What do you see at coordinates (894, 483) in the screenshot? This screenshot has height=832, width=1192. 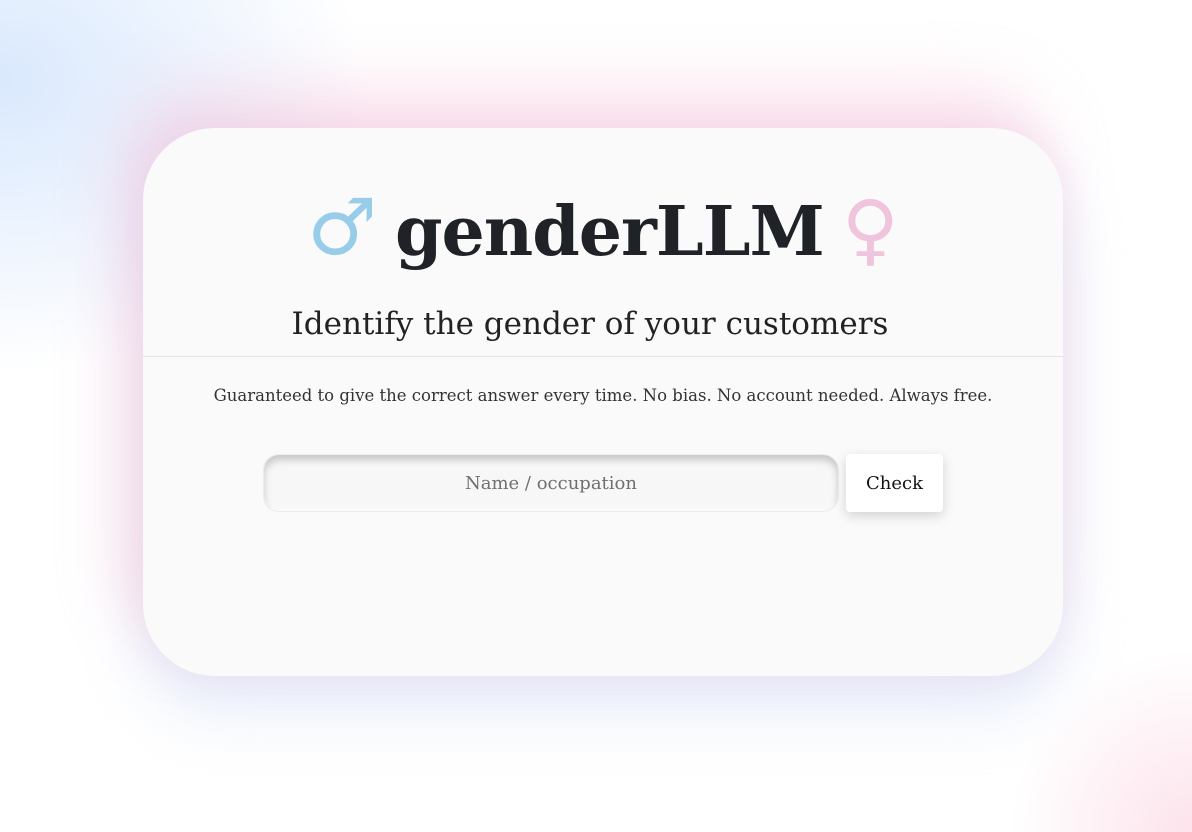 I see `check-button: Check` at bounding box center [894, 483].